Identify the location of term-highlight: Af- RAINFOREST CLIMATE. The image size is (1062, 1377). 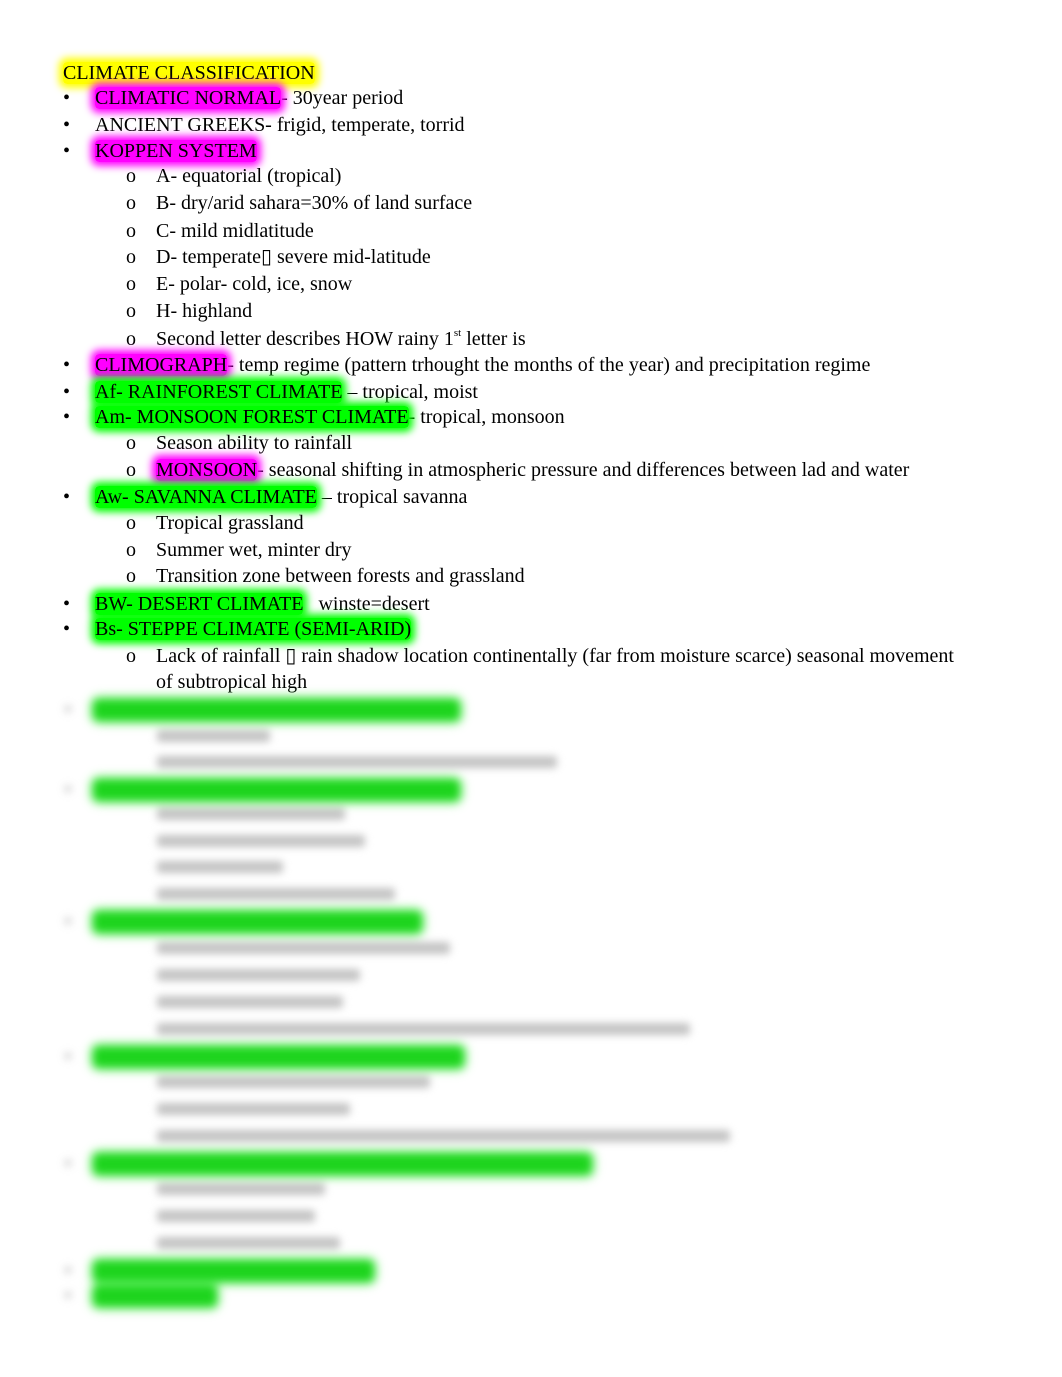
(219, 392).